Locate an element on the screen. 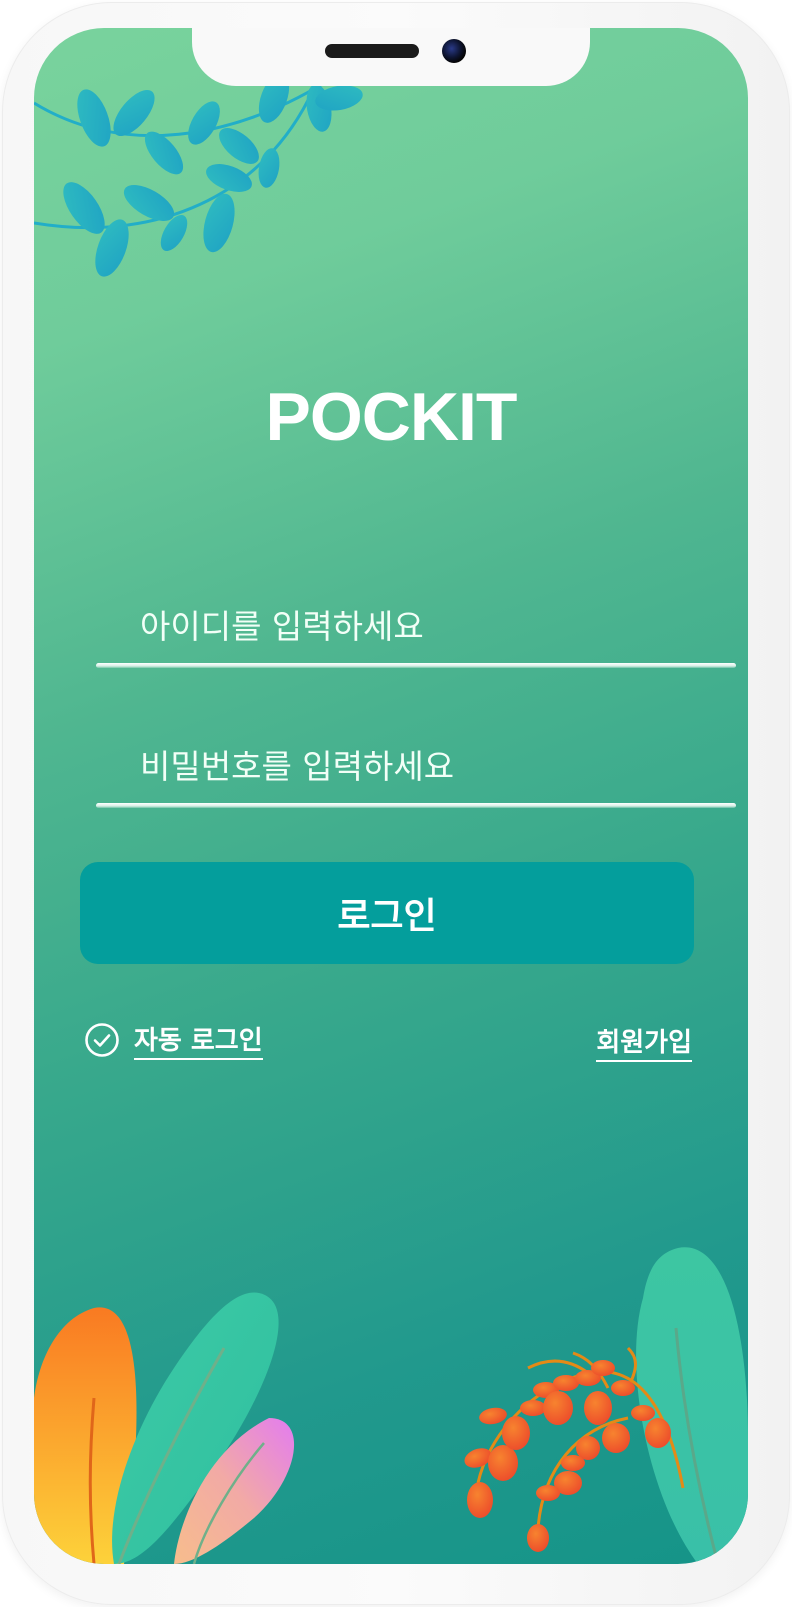 The width and height of the screenshot is (792, 1607). password-field is located at coordinates (416, 768).